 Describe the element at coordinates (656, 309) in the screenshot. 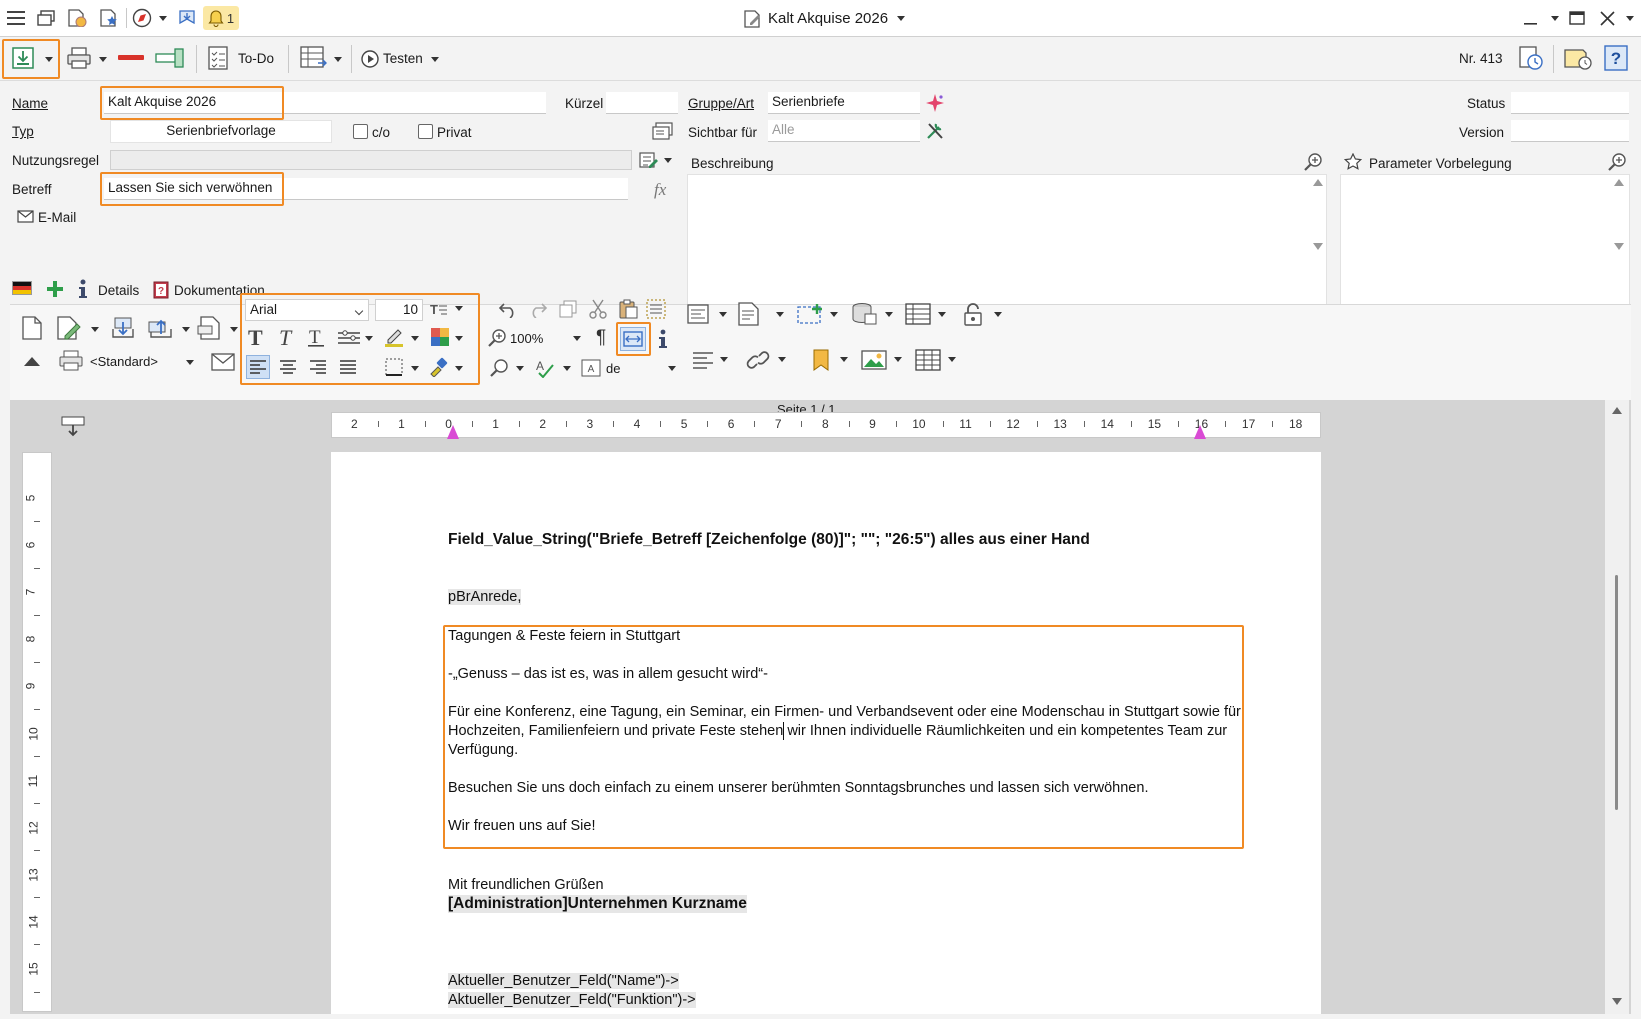

I see `select-all-icon` at that location.